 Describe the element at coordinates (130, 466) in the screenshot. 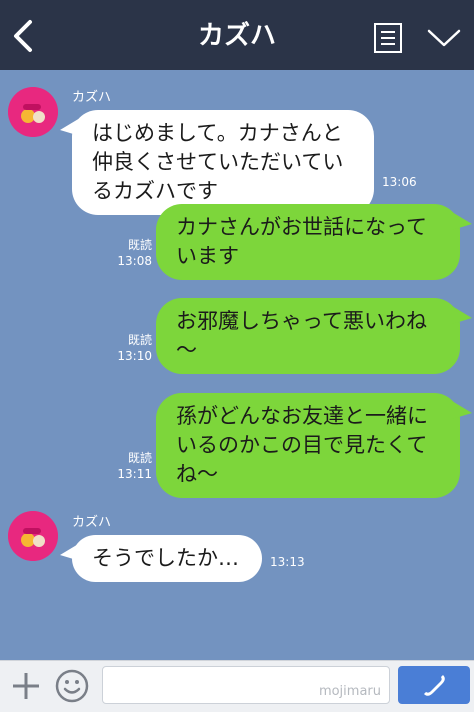

I see `message-meta: 既読 13:11` at that location.